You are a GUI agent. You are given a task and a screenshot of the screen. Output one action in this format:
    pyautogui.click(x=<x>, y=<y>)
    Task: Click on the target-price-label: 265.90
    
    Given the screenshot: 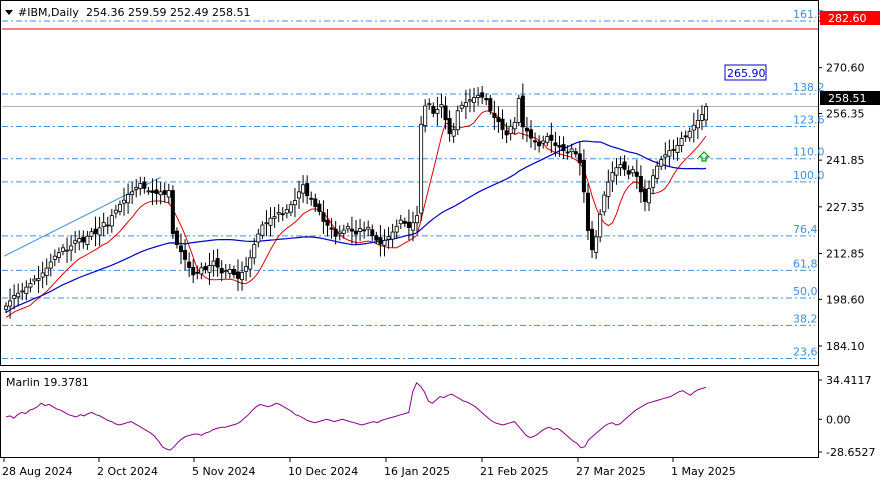 What is the action you would take?
    pyautogui.click(x=746, y=73)
    